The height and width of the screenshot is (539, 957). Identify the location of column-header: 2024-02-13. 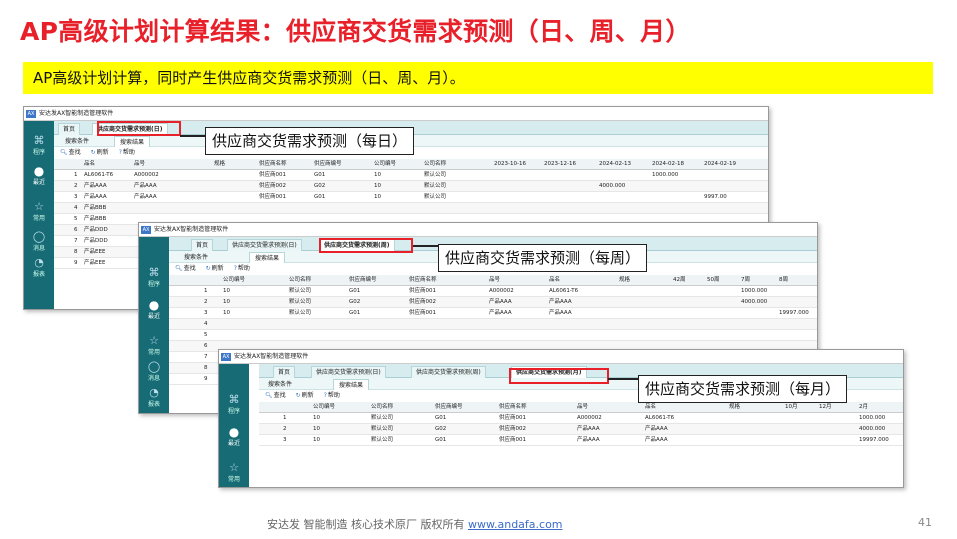
(615, 164).